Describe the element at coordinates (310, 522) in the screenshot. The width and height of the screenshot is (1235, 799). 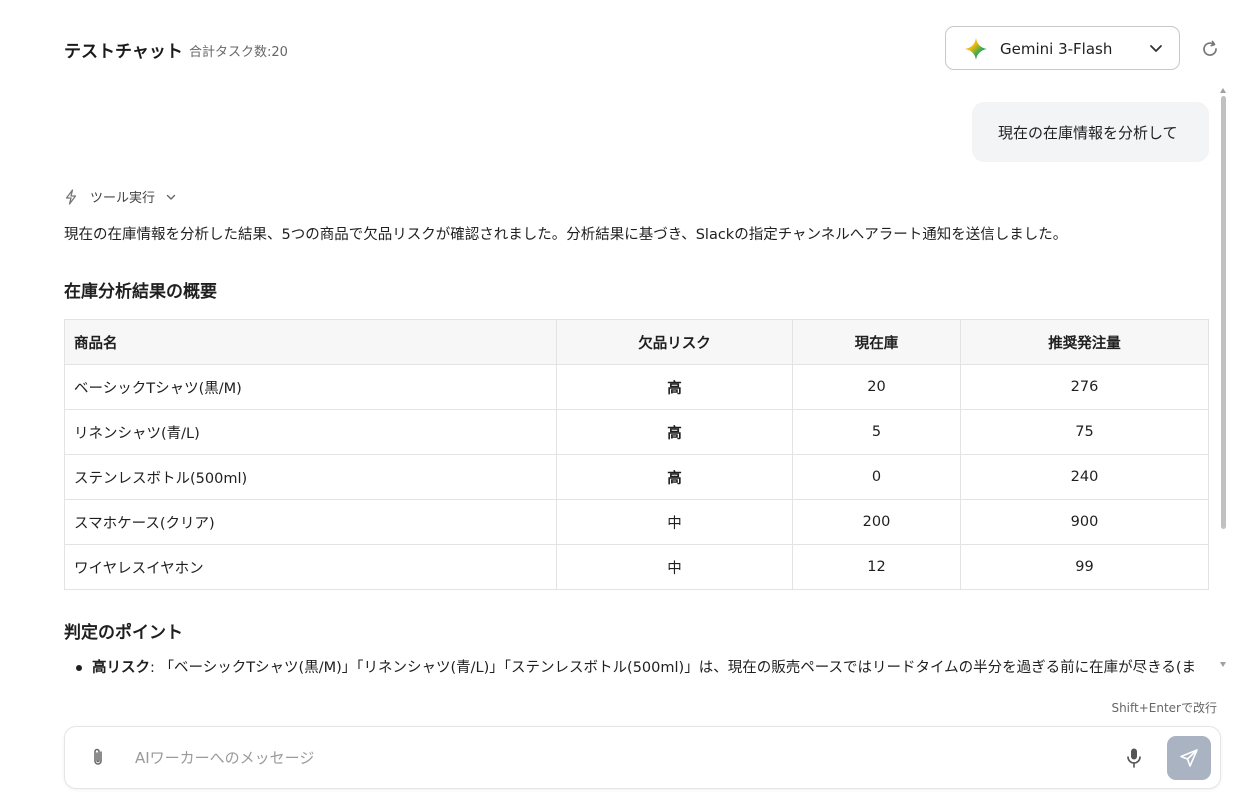
I see `product-name-cell: スマホケース(クリア)` at that location.